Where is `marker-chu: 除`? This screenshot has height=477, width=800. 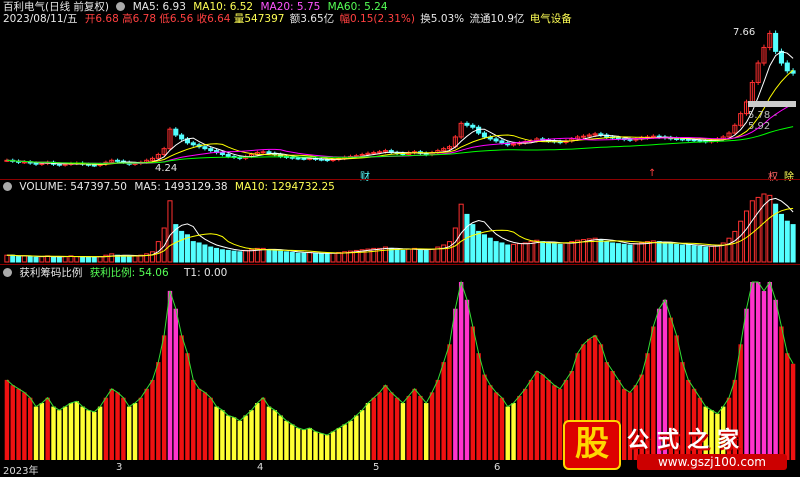 marker-chu: 除 is located at coordinates (789, 175).